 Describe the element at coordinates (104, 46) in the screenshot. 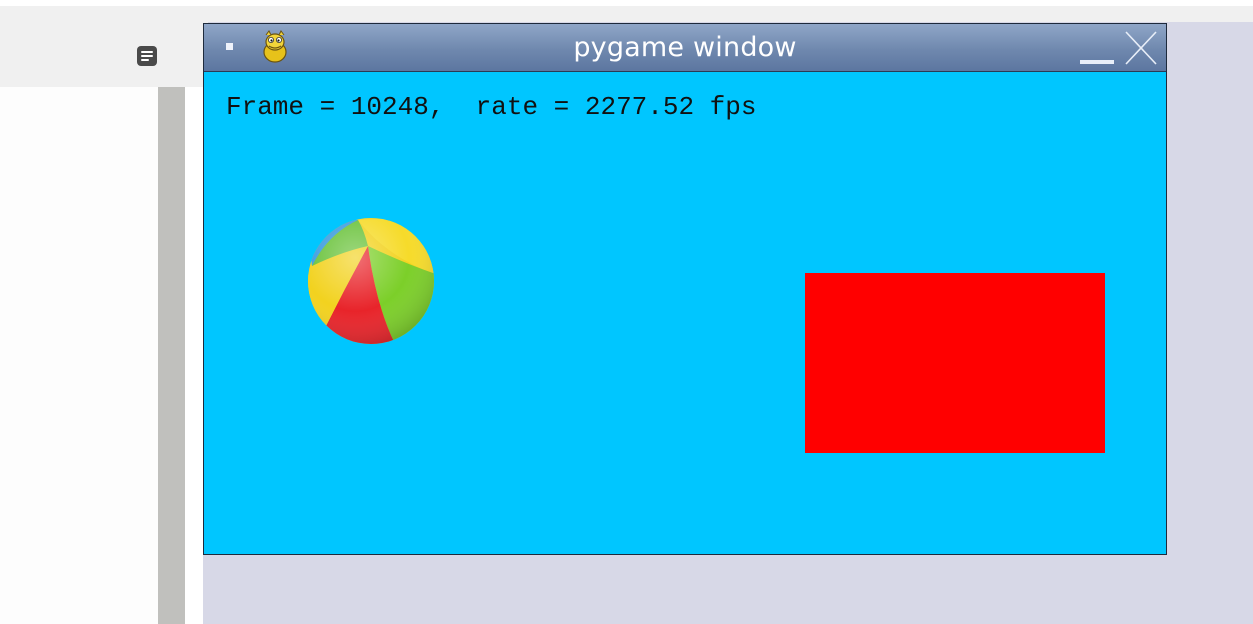

I see `top-bar-left` at that location.